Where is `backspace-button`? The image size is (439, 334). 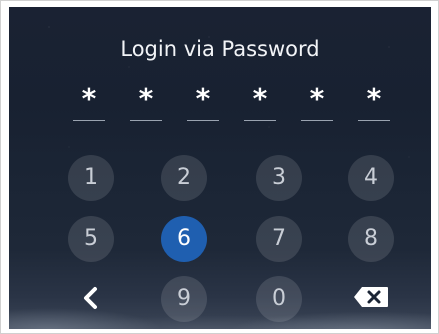 backspace-button is located at coordinates (371, 297).